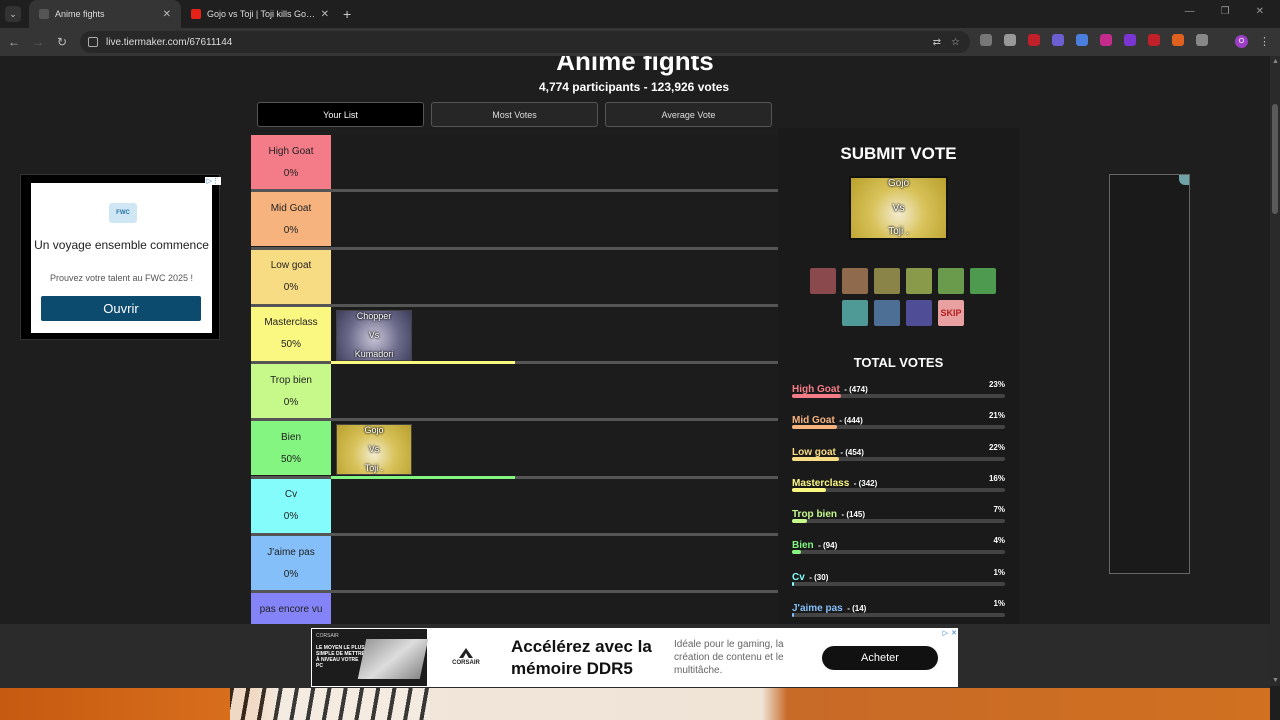 This screenshot has height=720, width=1280. Describe the element at coordinates (634, 87) in the screenshot. I see `participants-stats: 4,774 participants - 123,926 votes` at that location.